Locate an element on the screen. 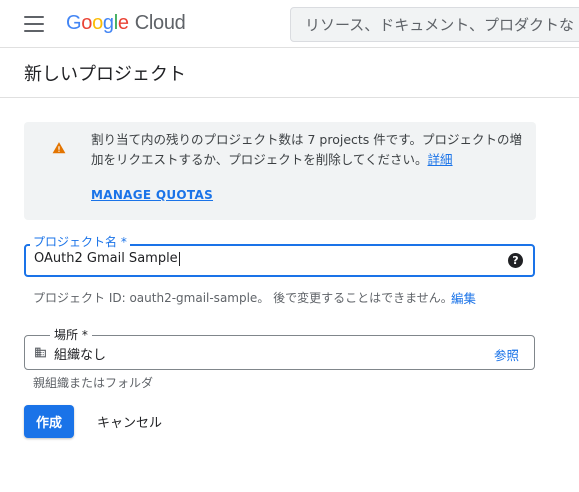  warning-icon is located at coordinates (59, 148).